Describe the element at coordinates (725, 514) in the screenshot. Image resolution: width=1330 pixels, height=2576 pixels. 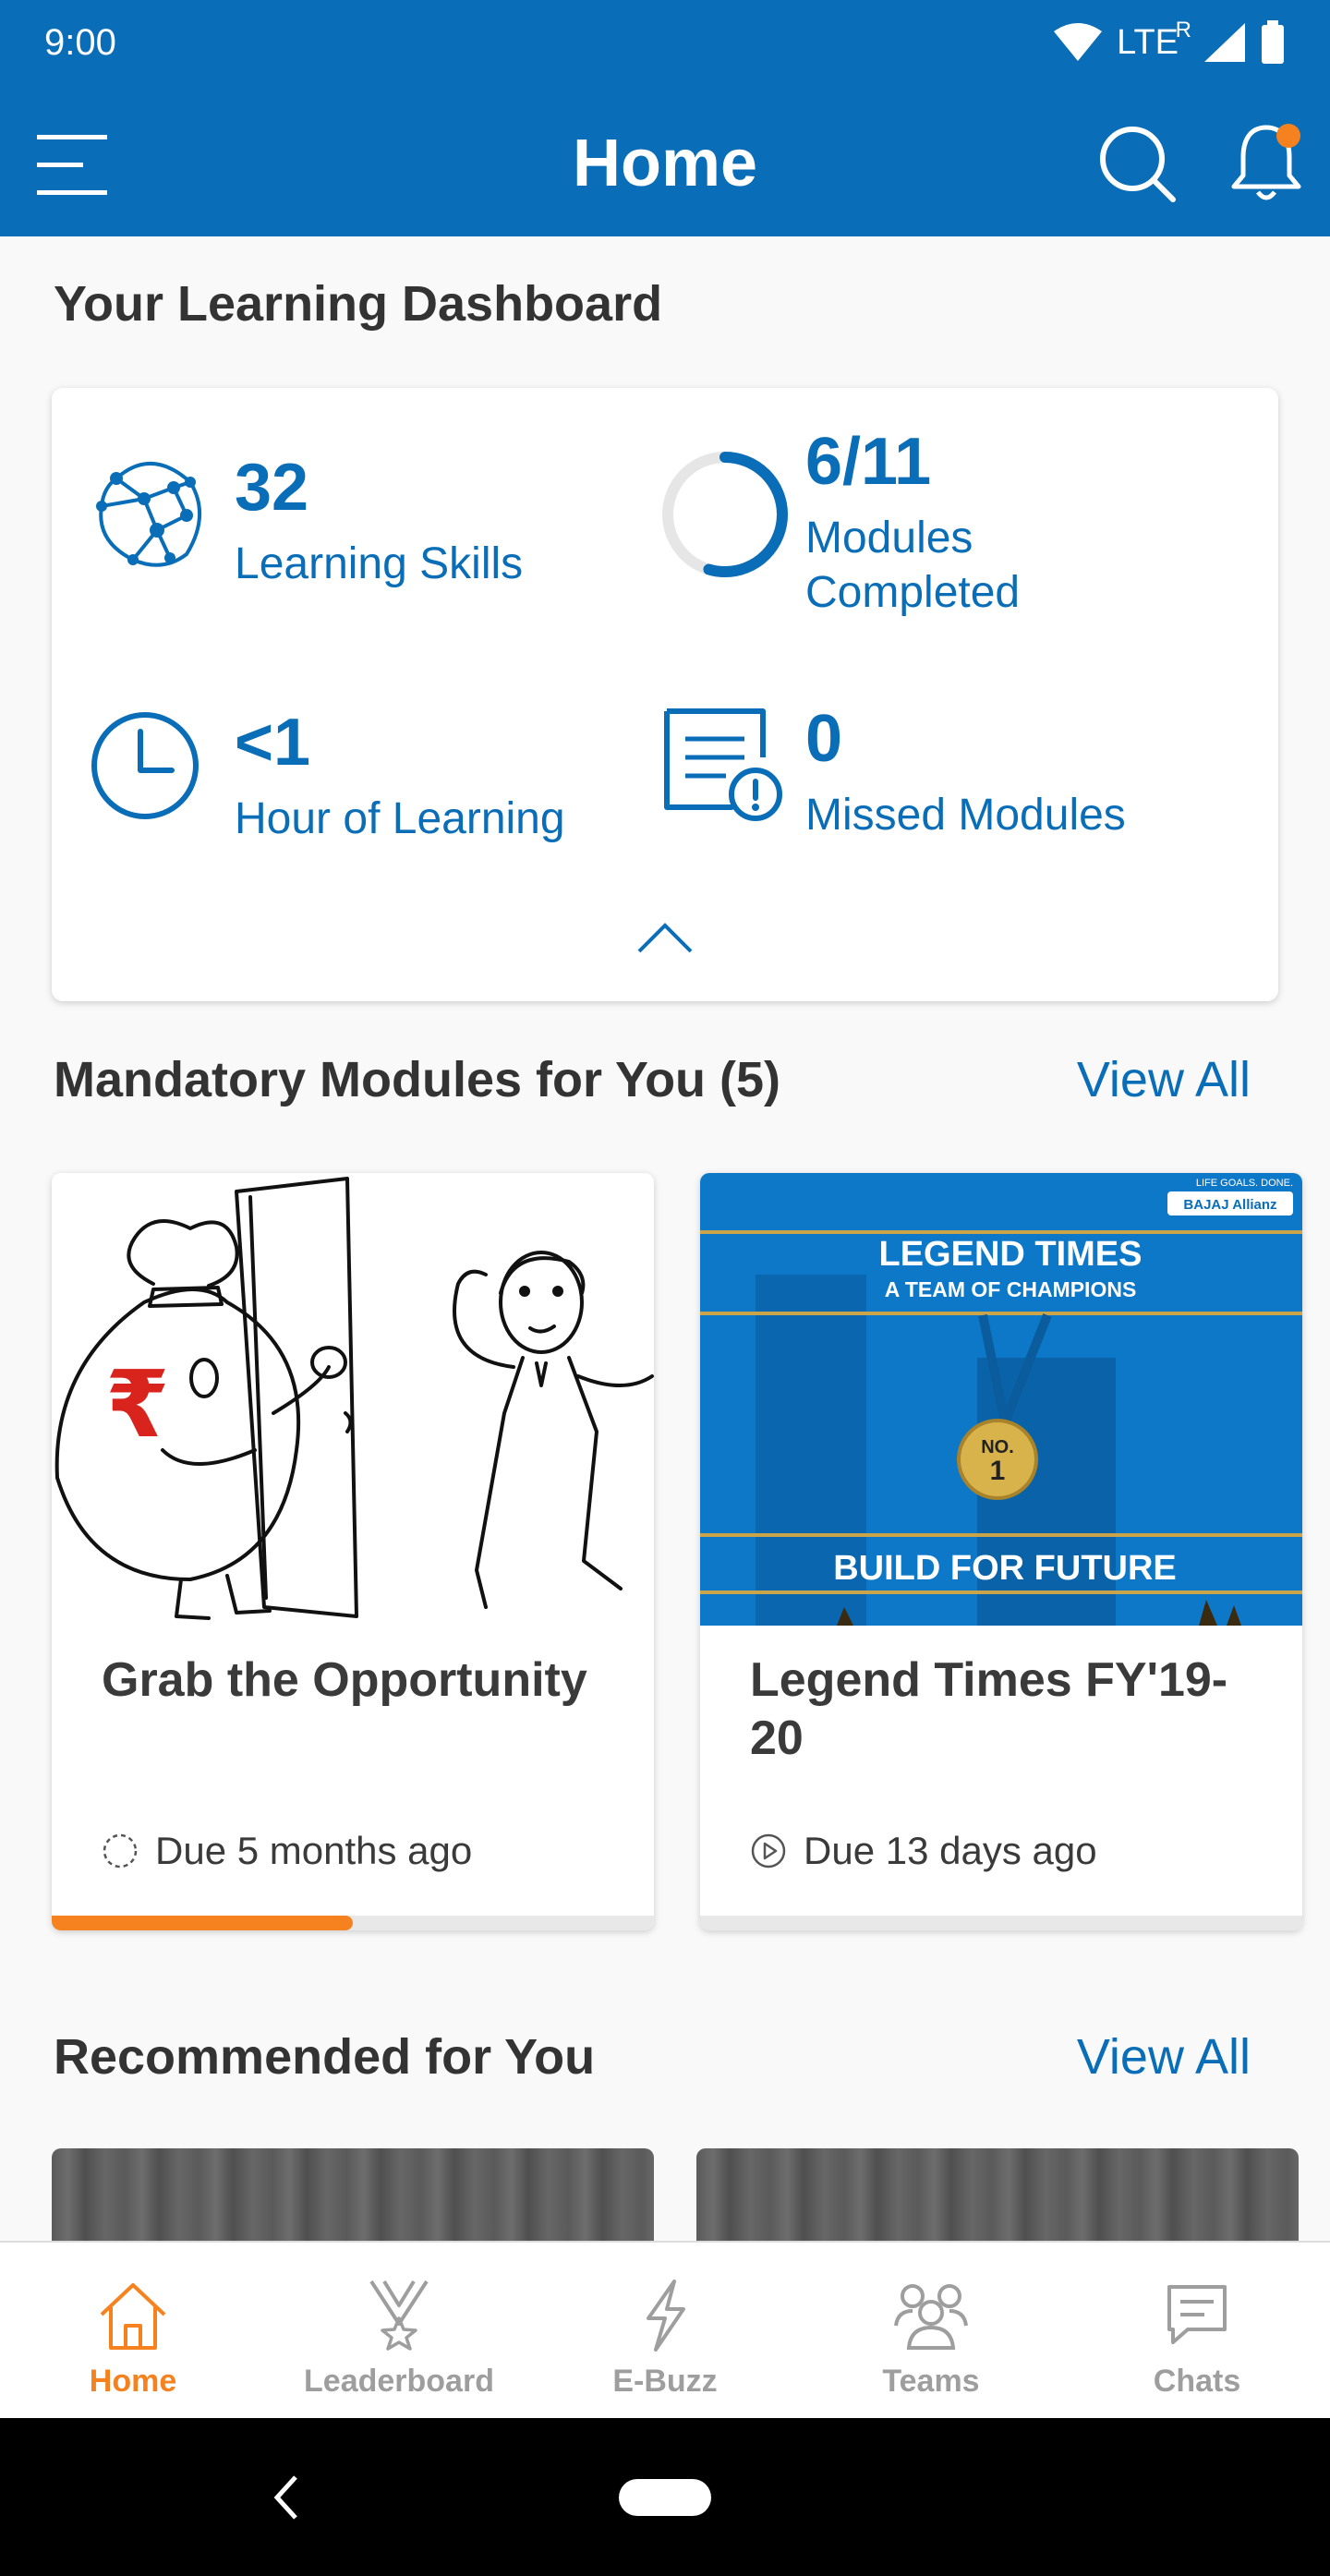
I see `progress-ring-icon` at that location.